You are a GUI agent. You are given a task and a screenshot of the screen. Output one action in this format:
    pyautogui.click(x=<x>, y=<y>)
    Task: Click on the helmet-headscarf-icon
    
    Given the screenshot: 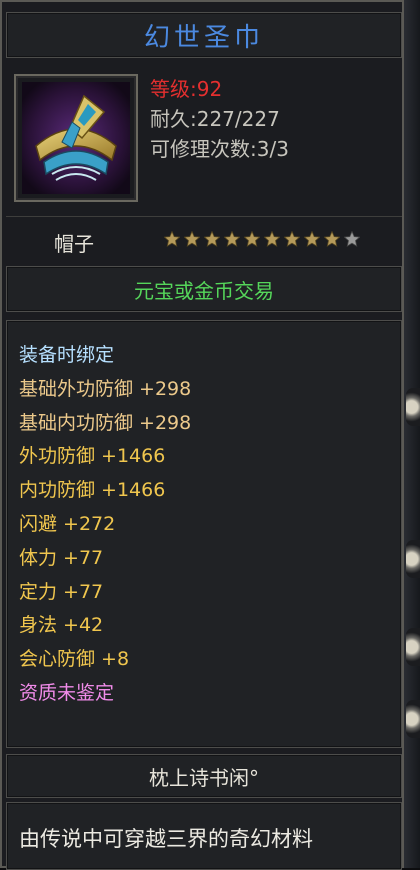 What is the action you would take?
    pyautogui.click(x=76, y=138)
    